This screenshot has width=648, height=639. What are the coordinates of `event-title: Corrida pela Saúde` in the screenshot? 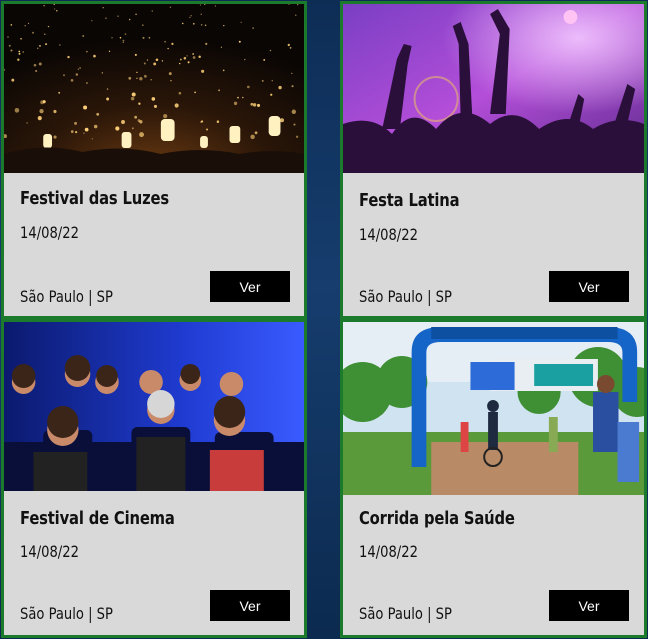 It's located at (437, 518).